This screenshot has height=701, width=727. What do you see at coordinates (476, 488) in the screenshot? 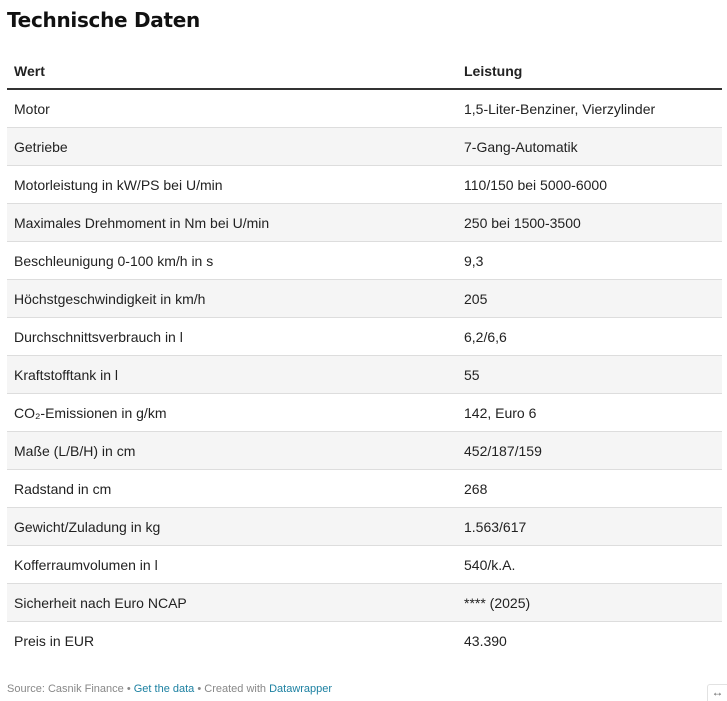
I see `cell-leistung: 268` at bounding box center [476, 488].